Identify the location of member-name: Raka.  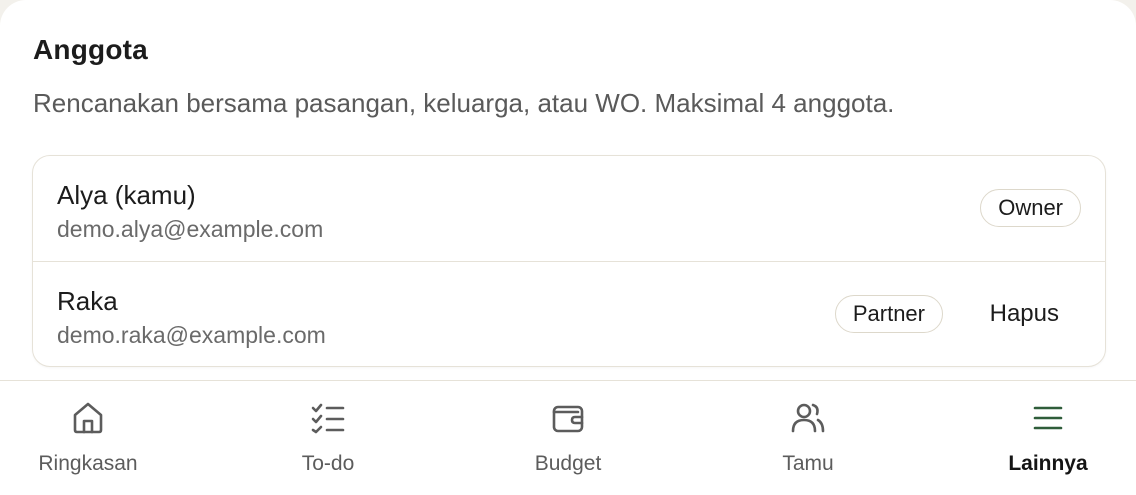
(87, 301).